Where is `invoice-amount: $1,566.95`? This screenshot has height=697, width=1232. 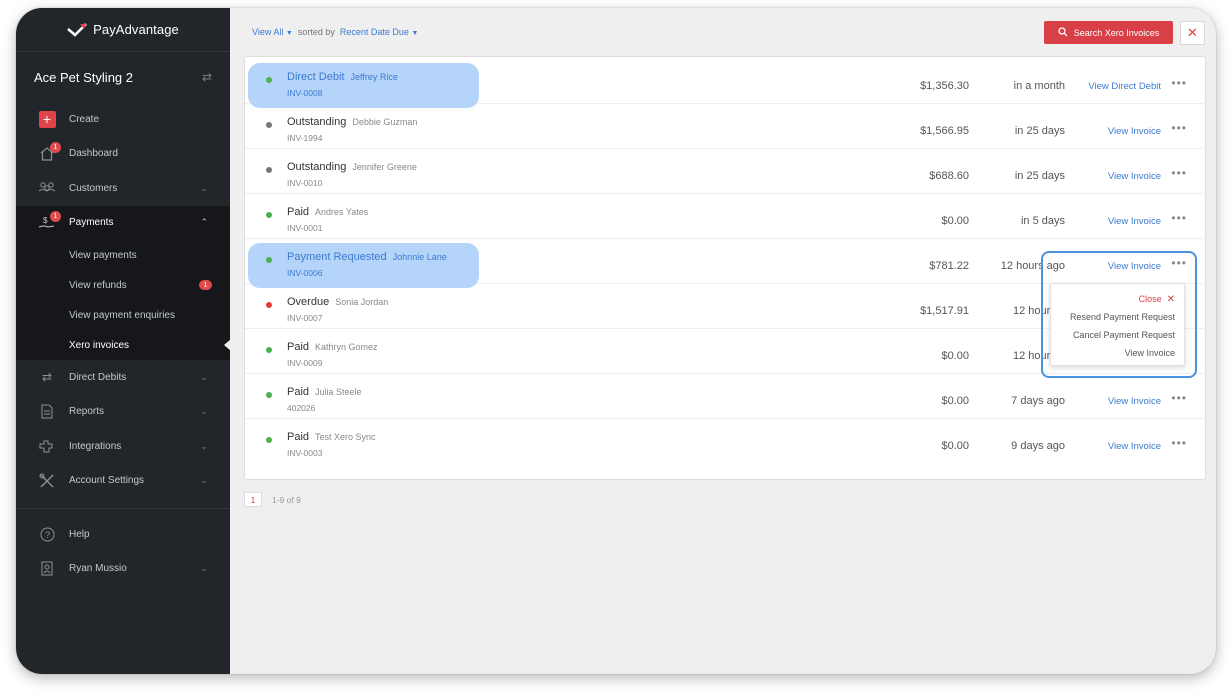 invoice-amount: $1,566.95 is located at coordinates (944, 131).